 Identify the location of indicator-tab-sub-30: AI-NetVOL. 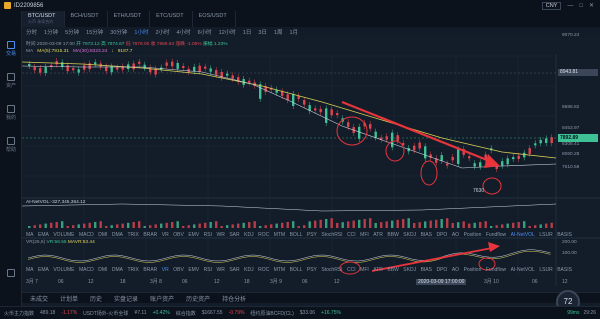
(523, 270).